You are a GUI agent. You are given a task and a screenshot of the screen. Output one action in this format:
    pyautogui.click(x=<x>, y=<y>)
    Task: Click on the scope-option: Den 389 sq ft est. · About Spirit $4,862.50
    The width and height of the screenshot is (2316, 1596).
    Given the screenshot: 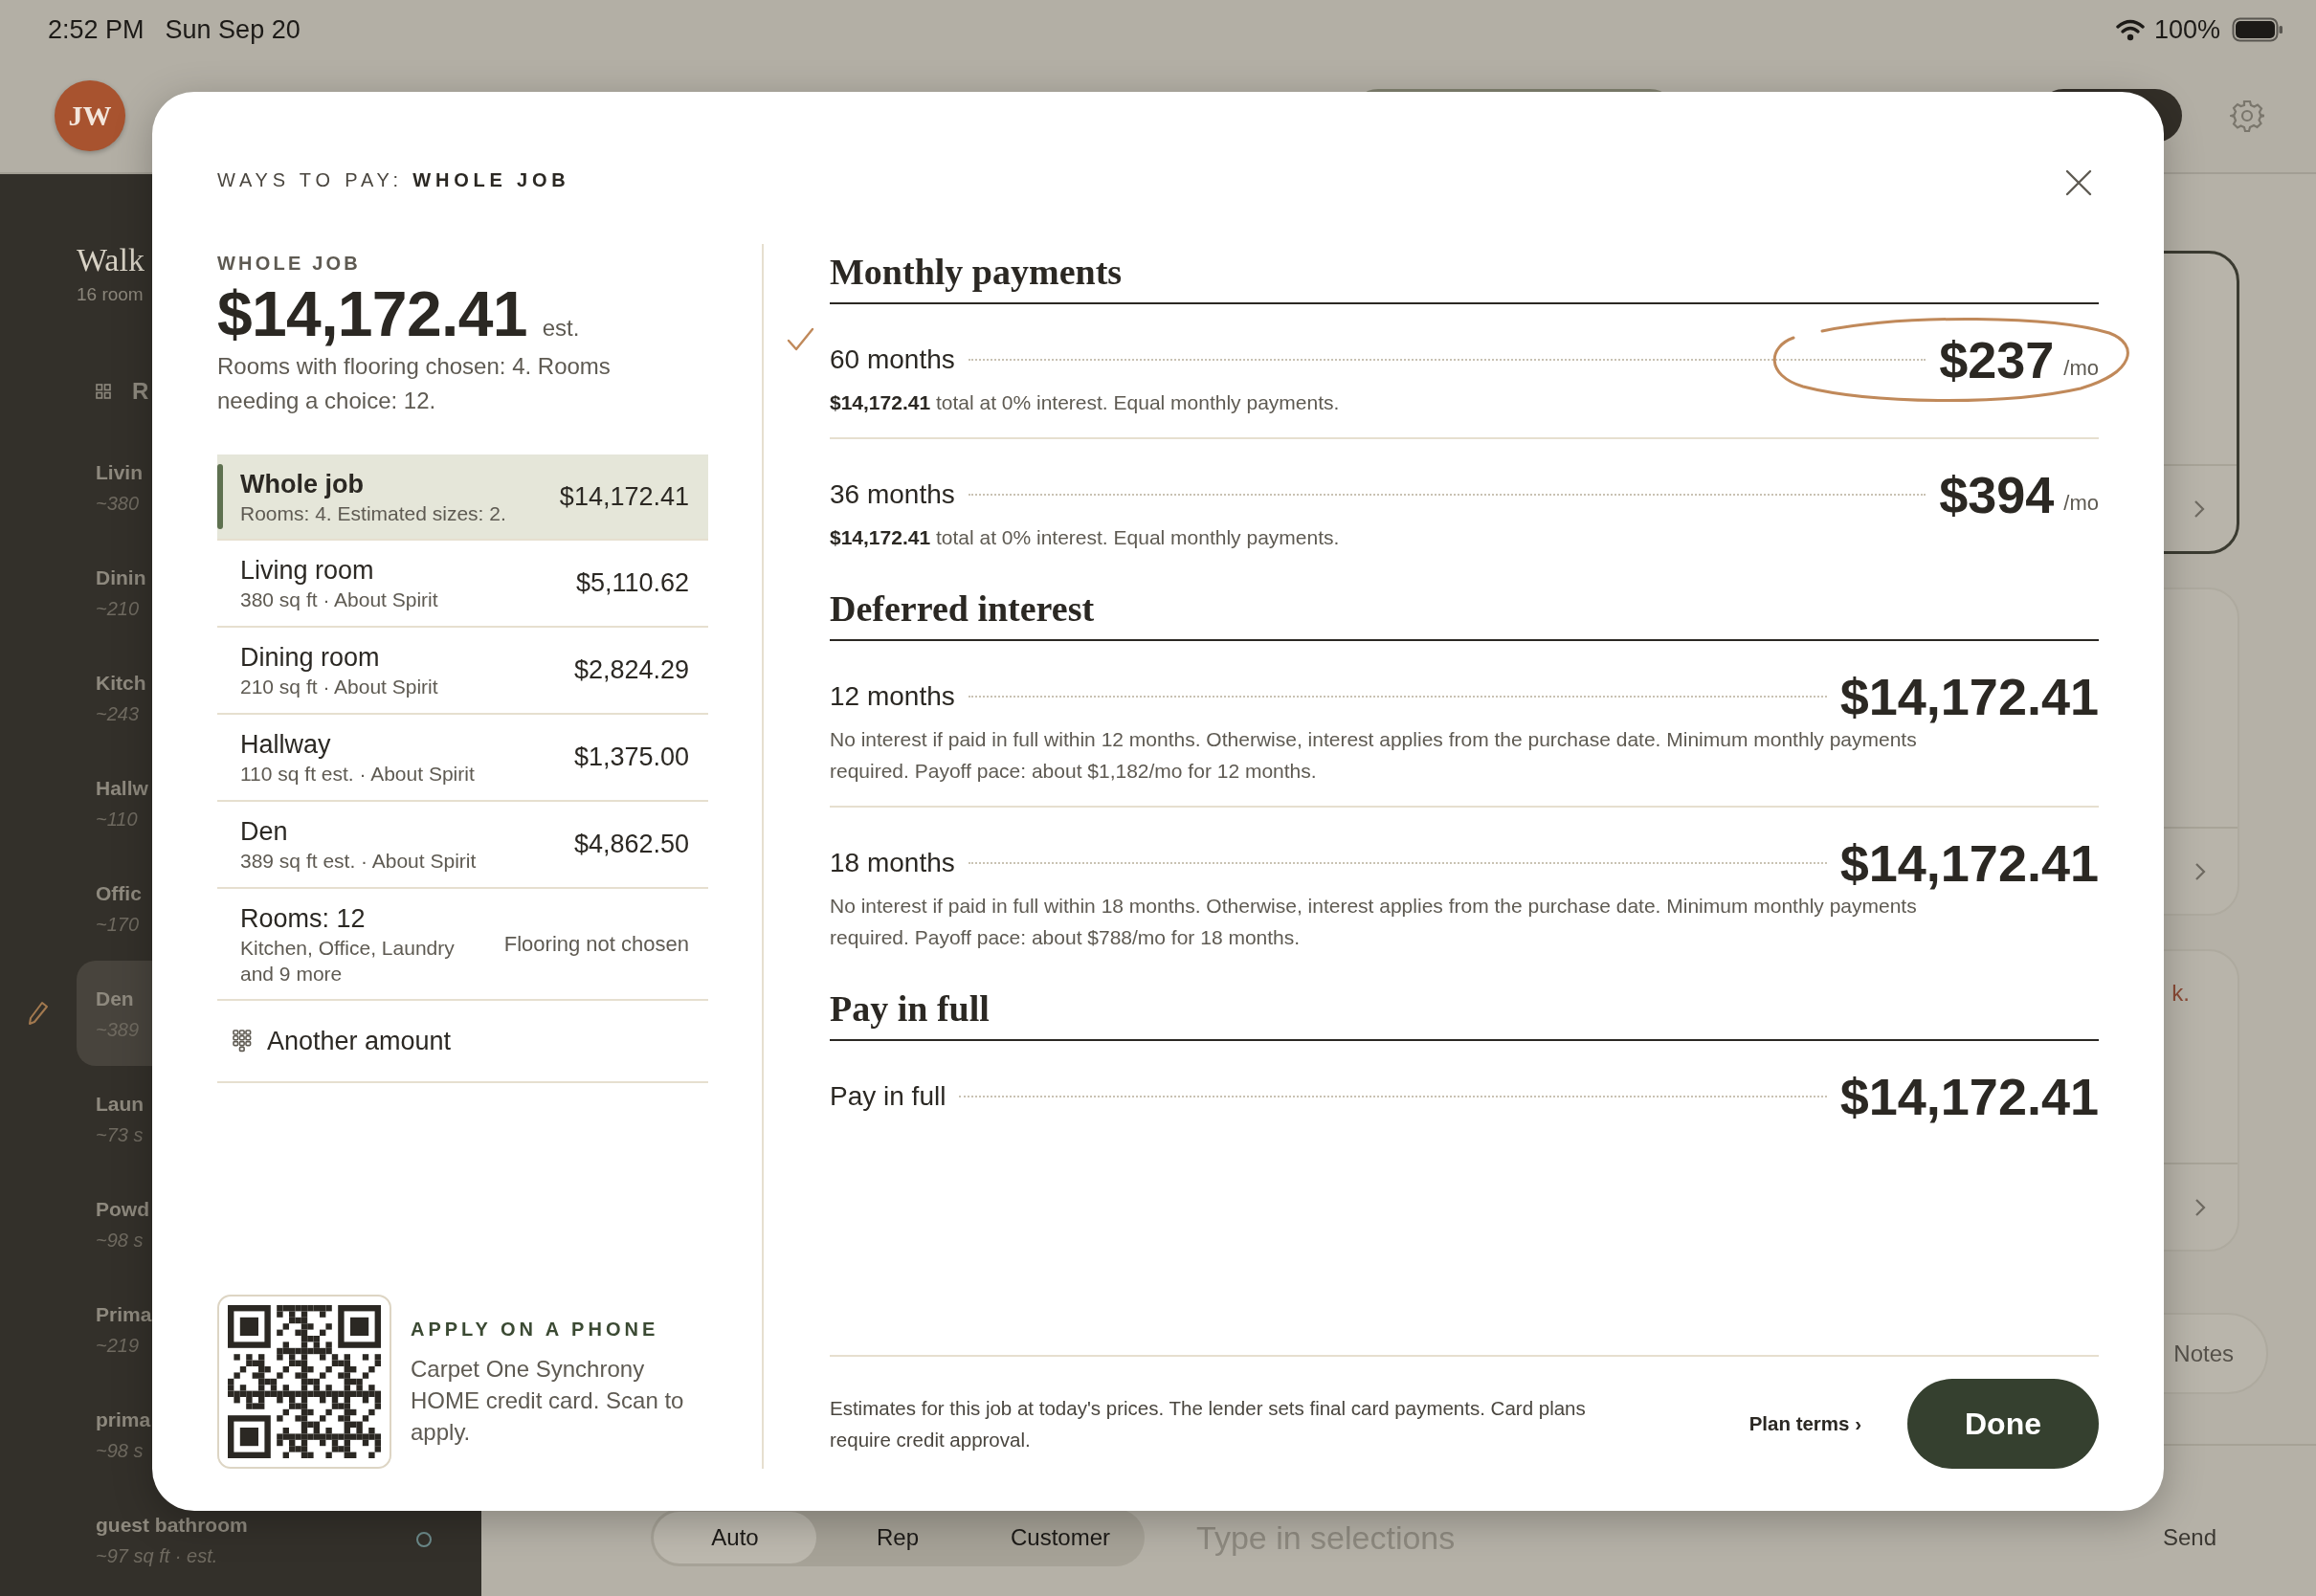 What is the action you would take?
    pyautogui.click(x=462, y=846)
    